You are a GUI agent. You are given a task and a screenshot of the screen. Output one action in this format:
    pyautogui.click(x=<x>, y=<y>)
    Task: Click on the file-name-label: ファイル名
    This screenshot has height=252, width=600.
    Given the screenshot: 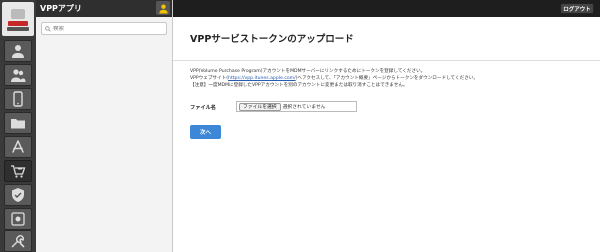 What is the action you would take?
    pyautogui.click(x=203, y=108)
    